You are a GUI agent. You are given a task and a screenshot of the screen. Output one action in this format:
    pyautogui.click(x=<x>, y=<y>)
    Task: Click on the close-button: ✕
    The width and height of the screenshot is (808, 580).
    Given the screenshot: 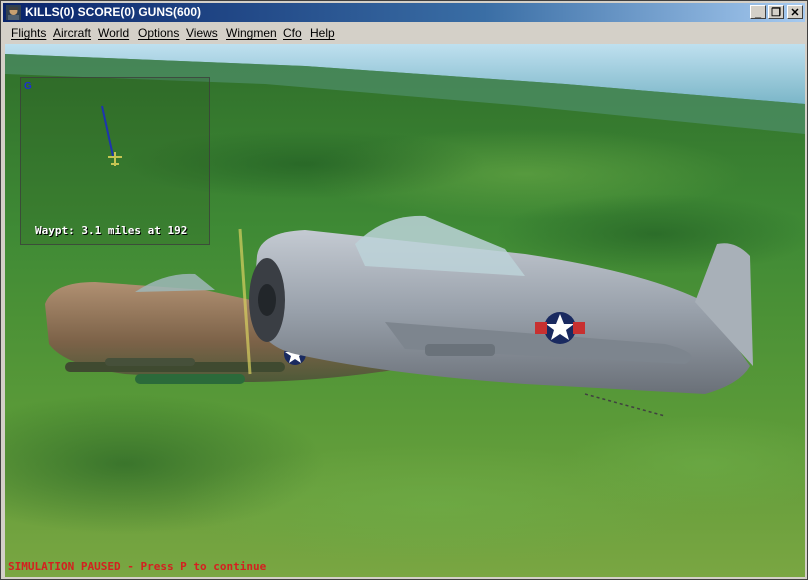 What is the action you would take?
    pyautogui.click(x=795, y=12)
    